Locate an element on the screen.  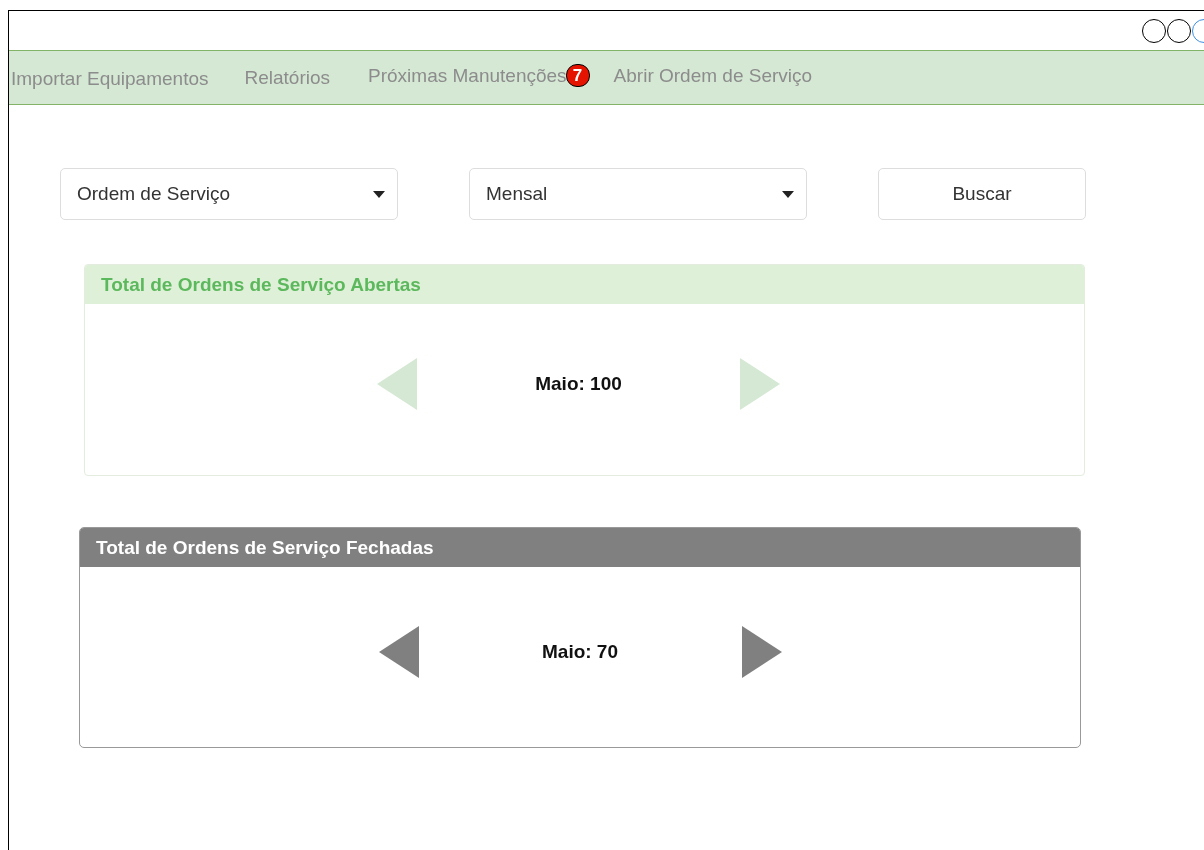
next-arrow-icon is located at coordinates (761, 652).